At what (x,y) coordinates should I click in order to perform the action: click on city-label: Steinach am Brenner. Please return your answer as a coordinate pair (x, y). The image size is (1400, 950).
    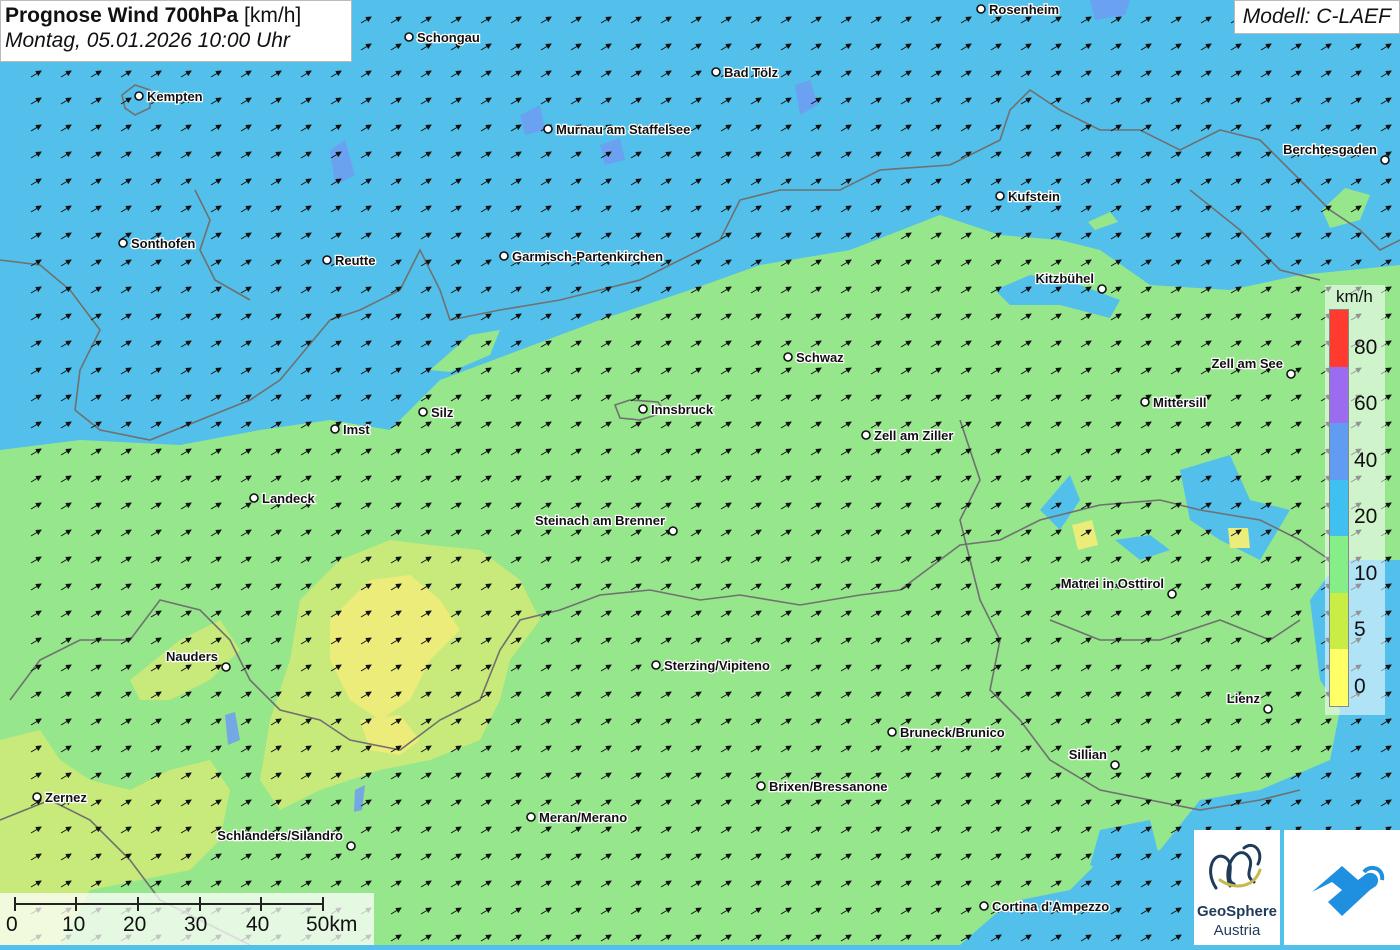
    Looking at the image, I should click on (600, 520).